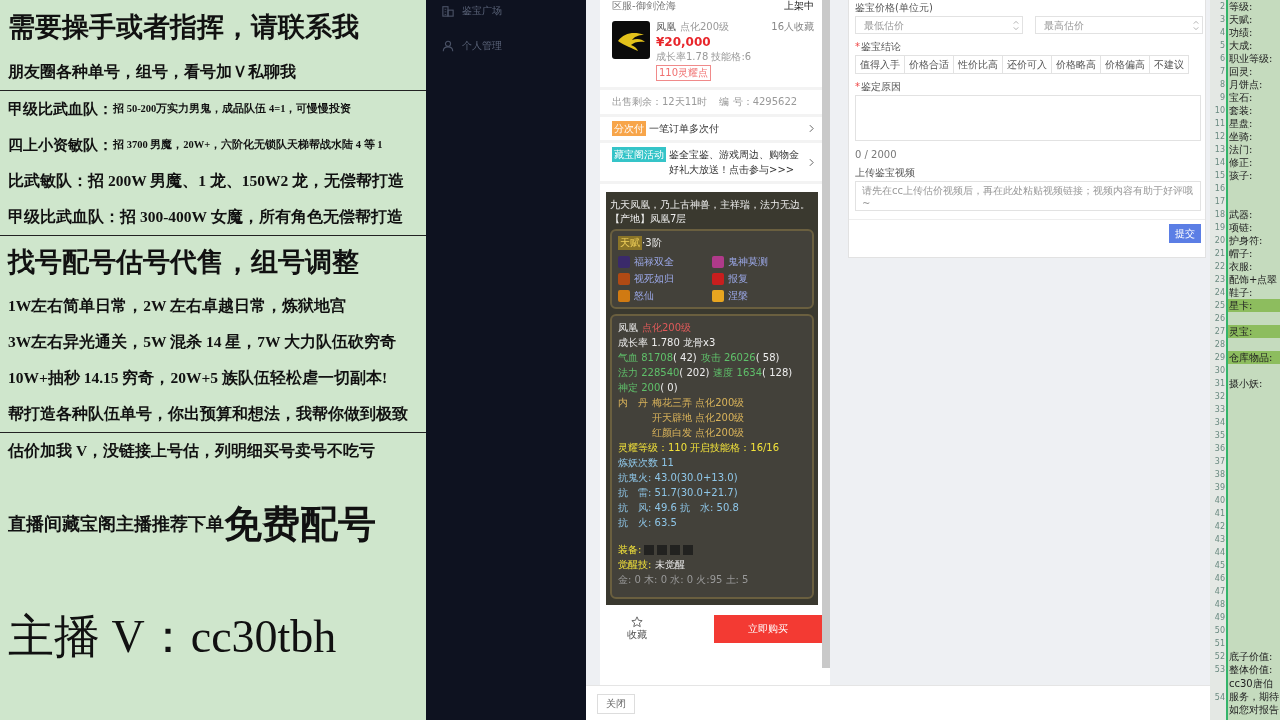 This screenshot has width=1280, height=720. I want to click on ad-text: 甲级比武血队：招 300-400W 女魔，所有角色无偿帮打造, so click(205, 216).